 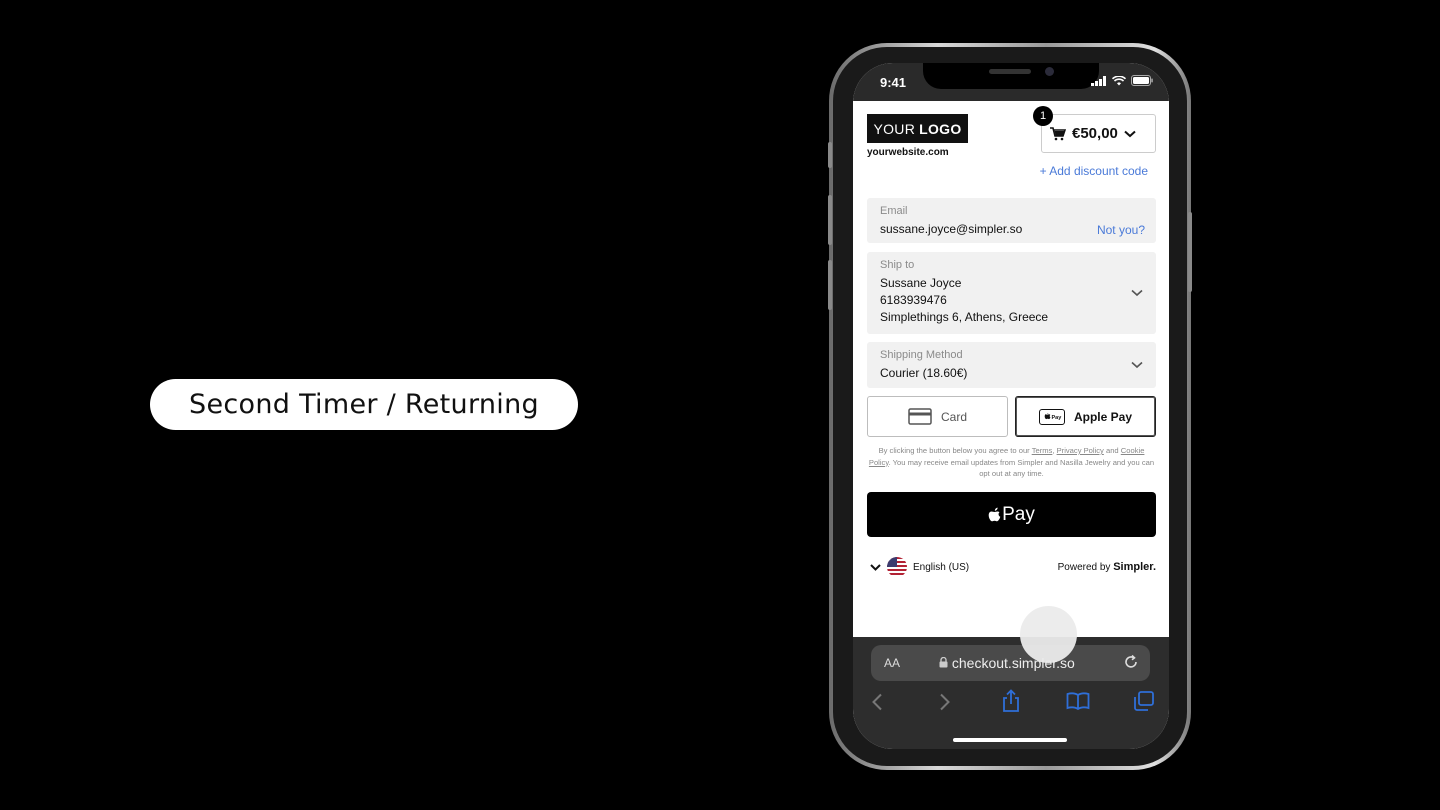 What do you see at coordinates (943, 662) in the screenshot?
I see `lock-icon` at bounding box center [943, 662].